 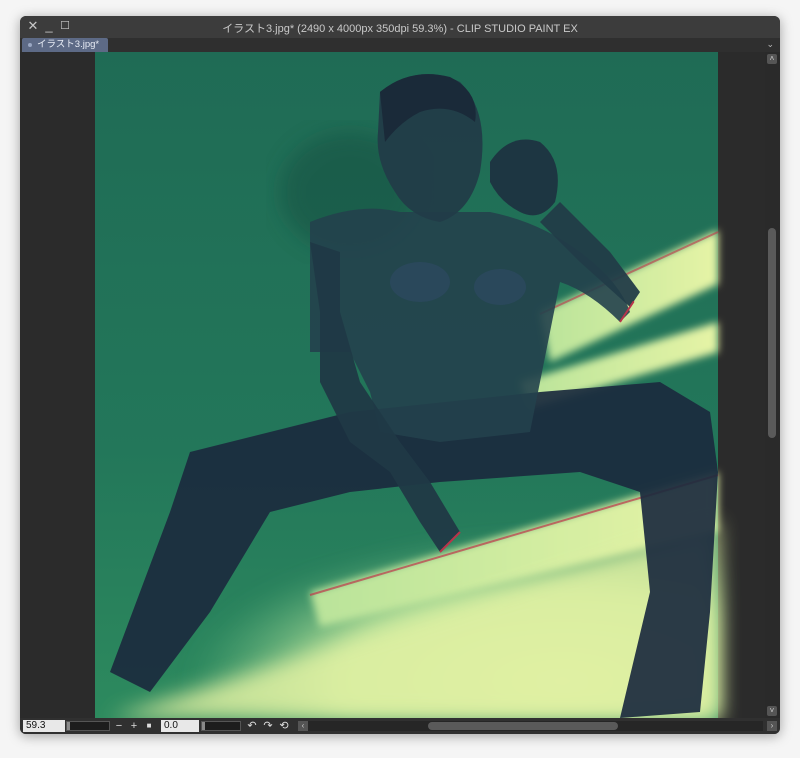 I want to click on rotate-right-icon: ↷, so click(x=268, y=726).